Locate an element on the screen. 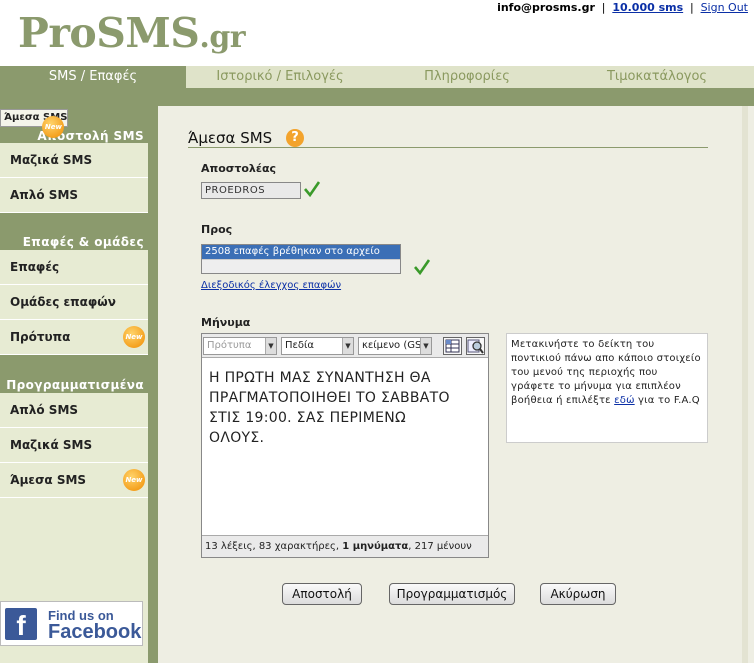 The height and width of the screenshot is (663, 754). logo: ProSMS.gr is located at coordinates (132, 33).